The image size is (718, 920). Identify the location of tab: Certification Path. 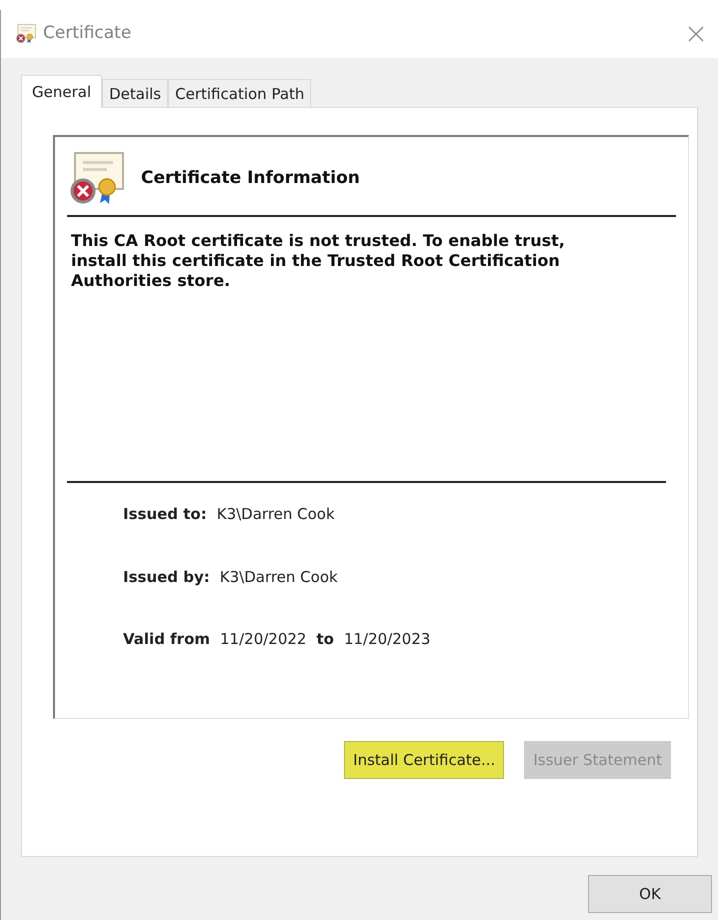
(240, 93).